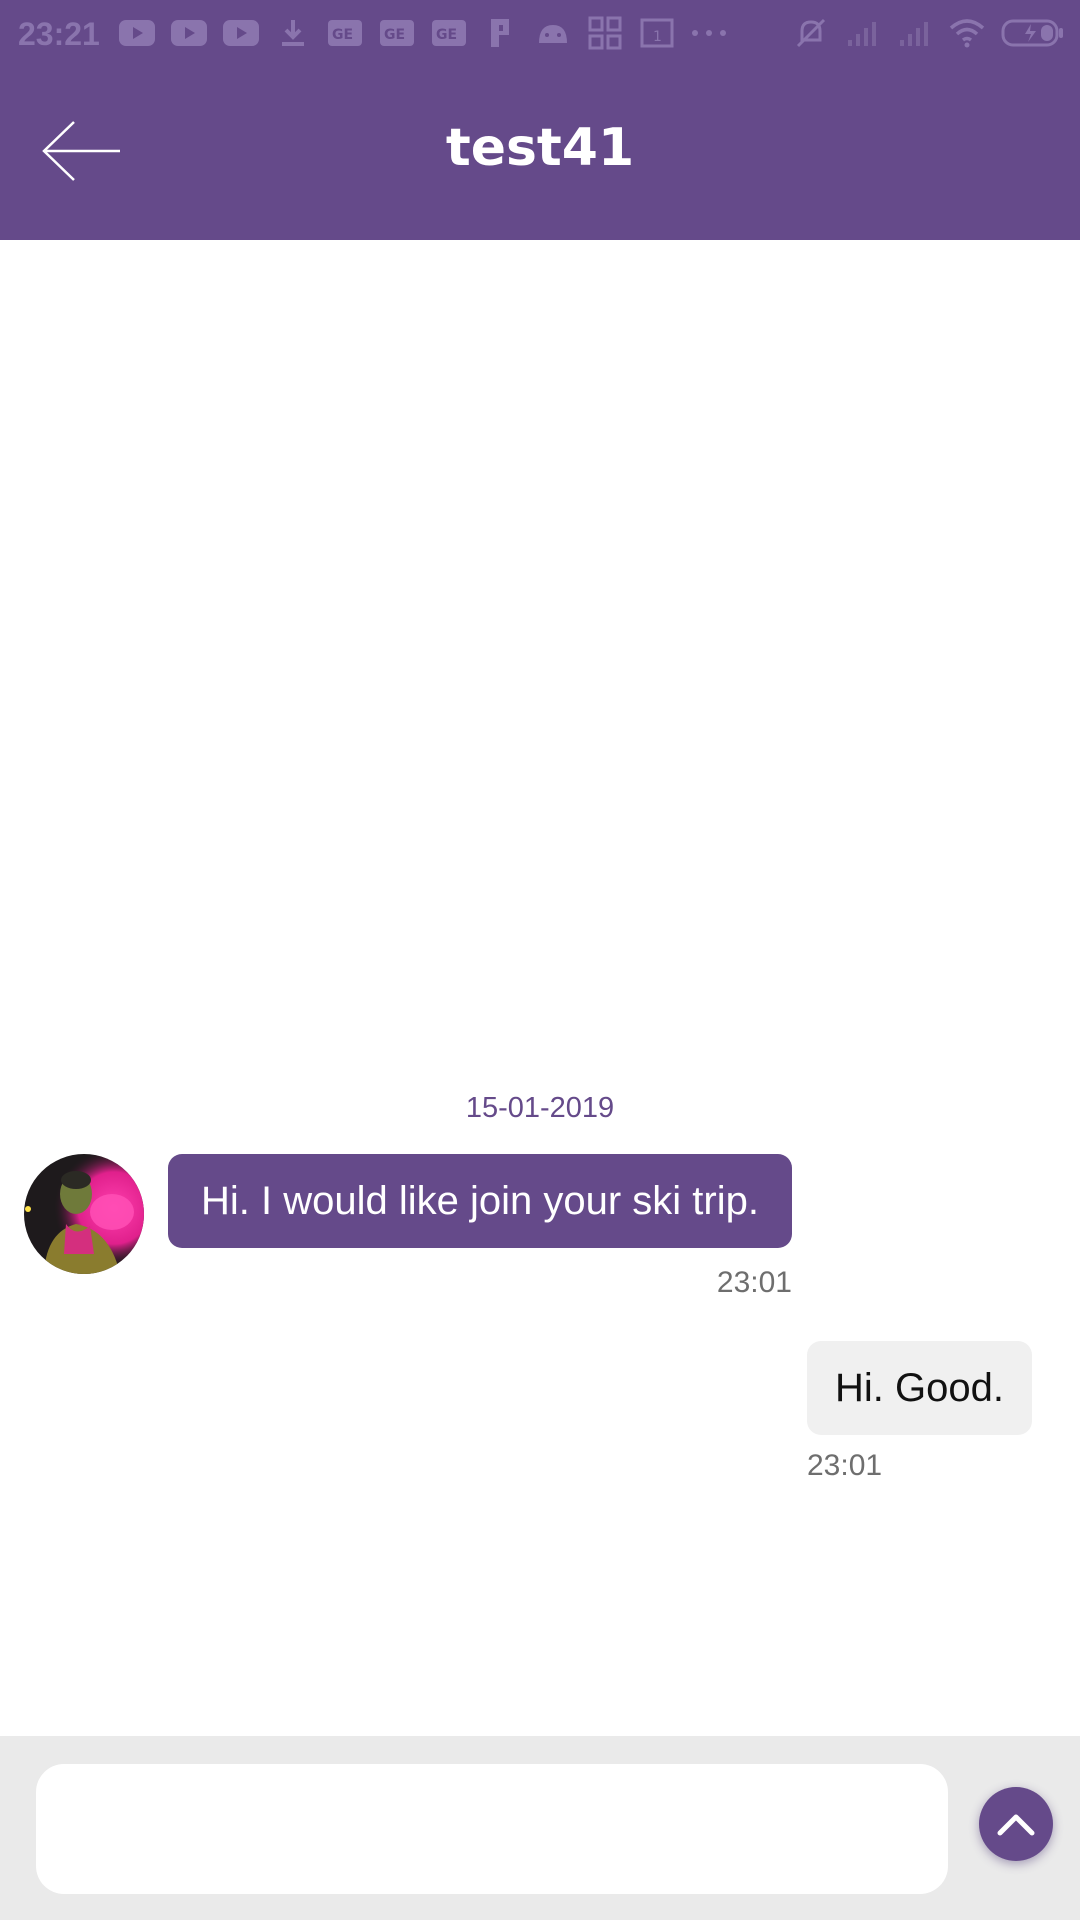 This screenshot has height=1920, width=1080. I want to click on apps-icon, so click(605, 33).